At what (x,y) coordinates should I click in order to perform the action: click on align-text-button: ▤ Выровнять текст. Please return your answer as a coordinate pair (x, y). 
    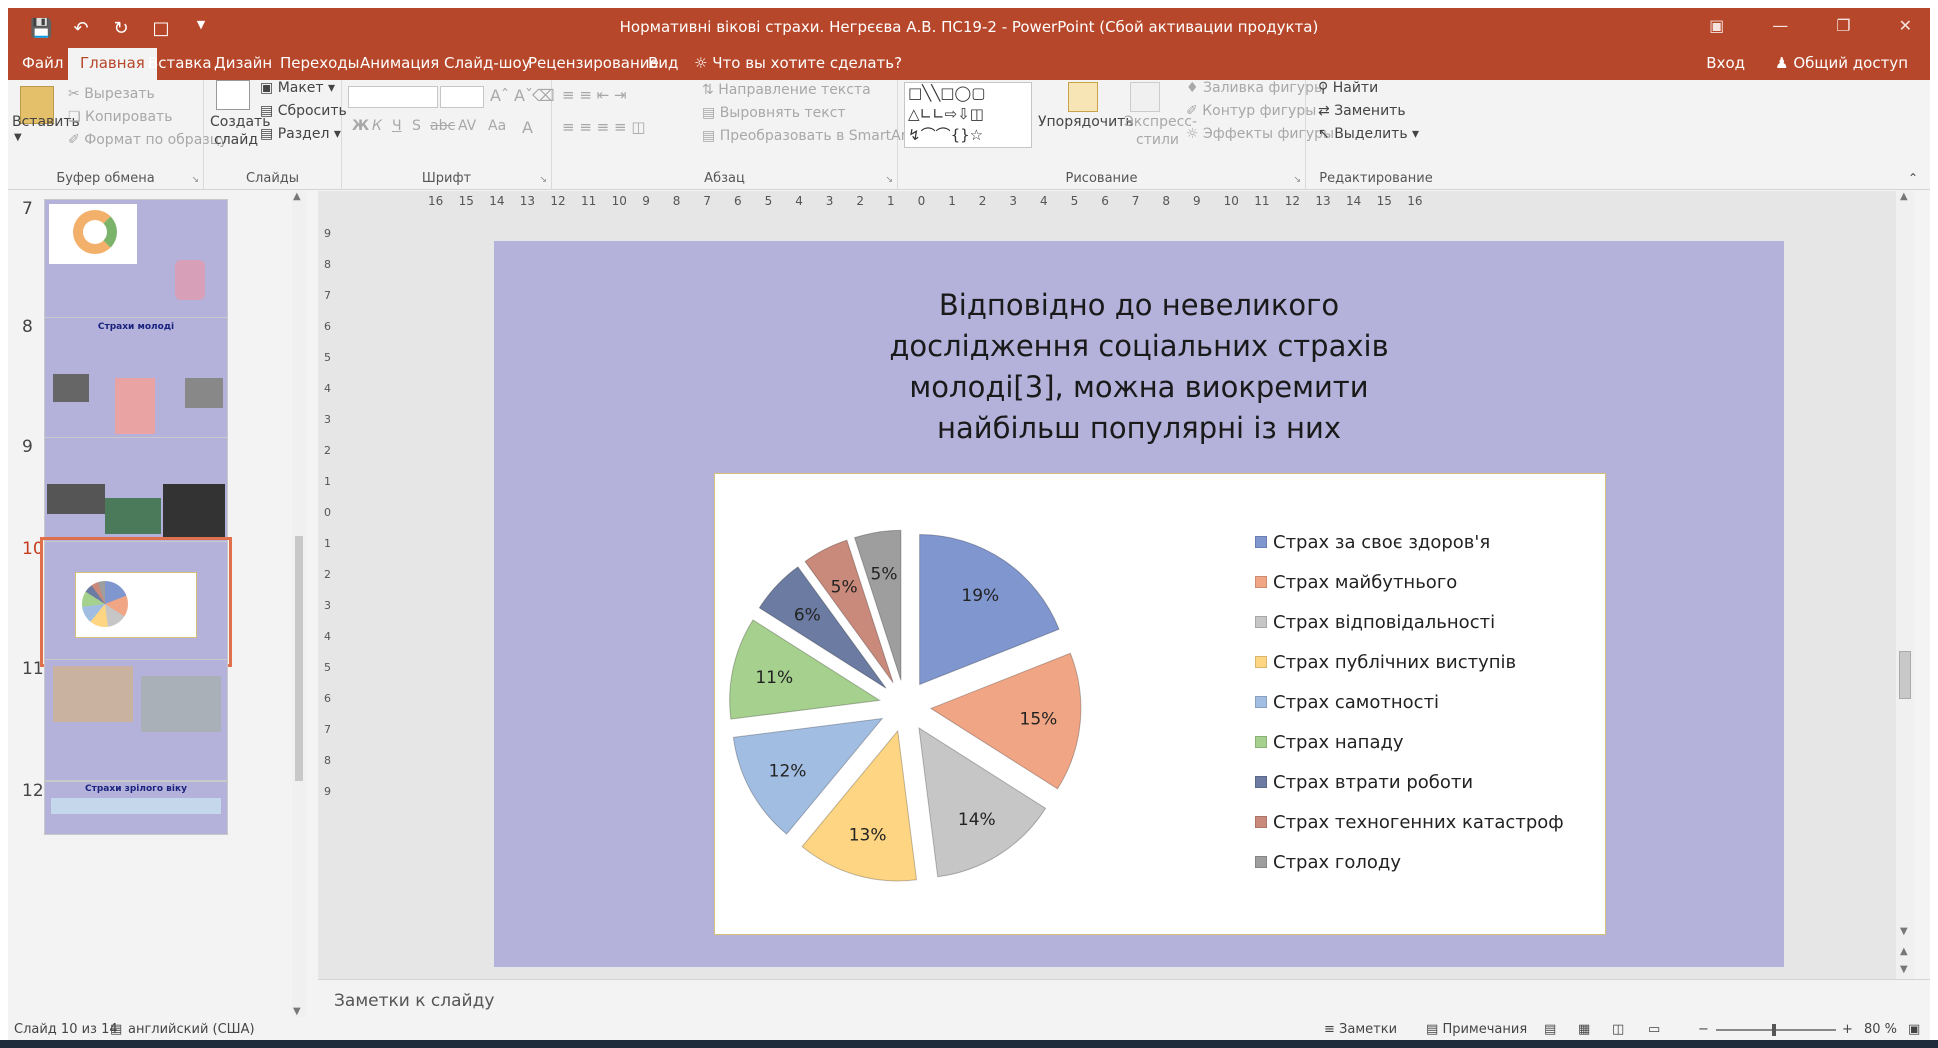
    Looking at the image, I should click on (774, 113).